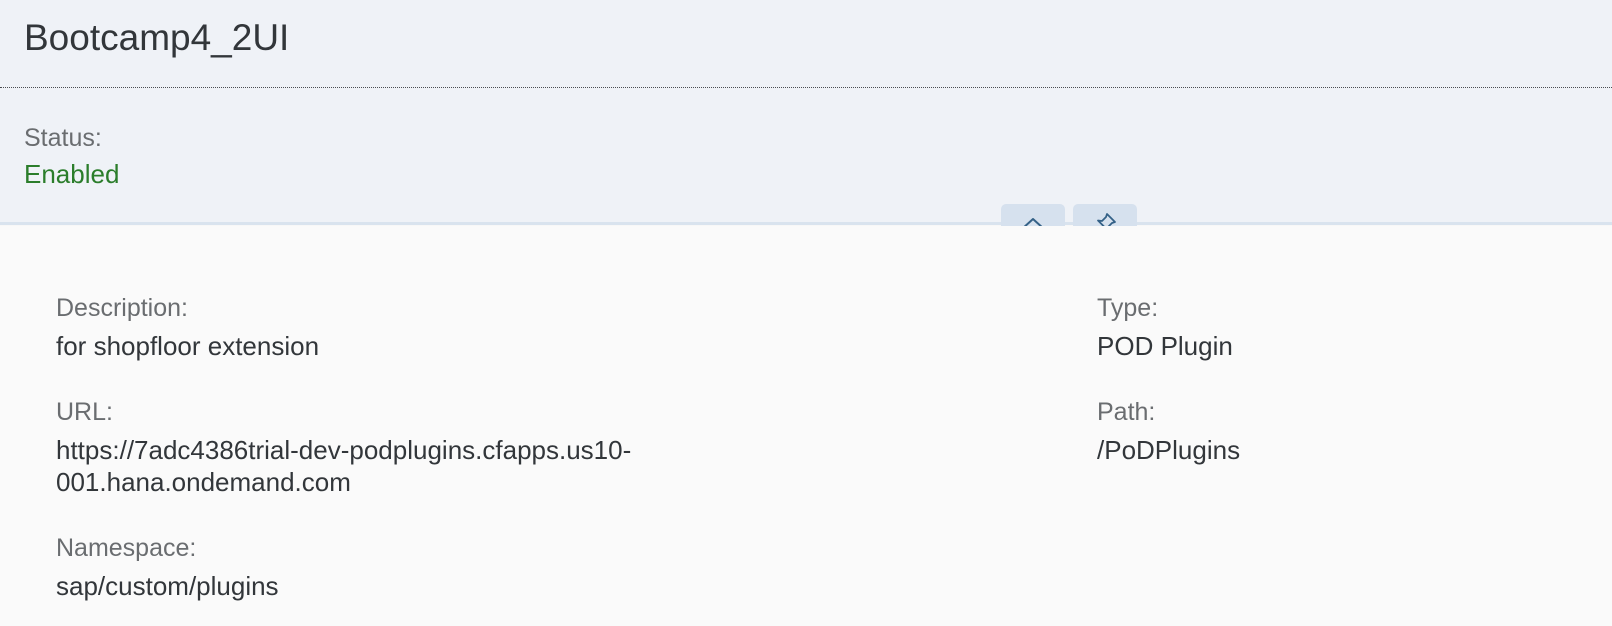 This screenshot has width=1612, height=626. Describe the element at coordinates (806, 44) in the screenshot. I see `title-bar: Bootcamp4_2UI` at that location.